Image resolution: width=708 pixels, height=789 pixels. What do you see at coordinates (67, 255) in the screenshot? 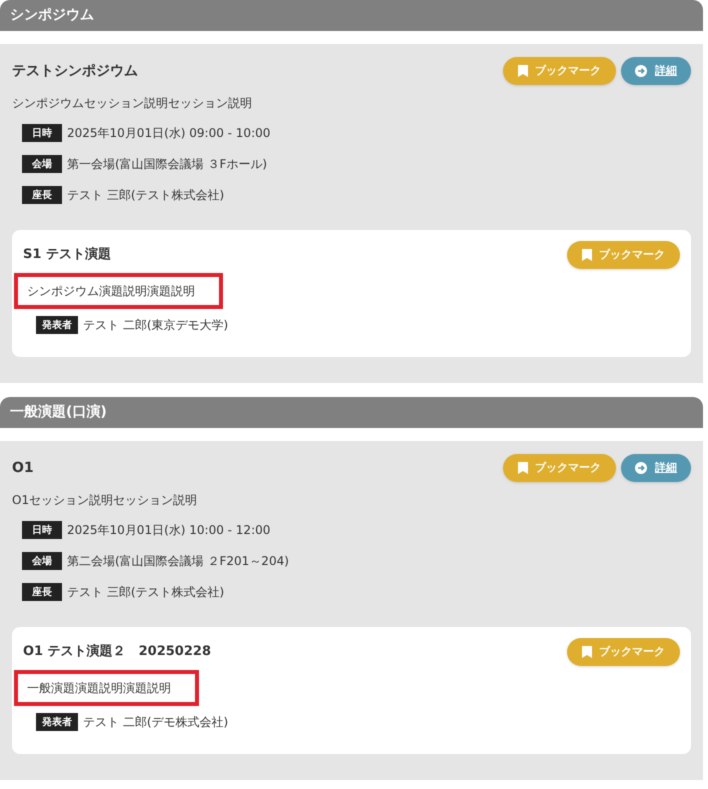
I see `presentation-title: S1 テスト演題` at bounding box center [67, 255].